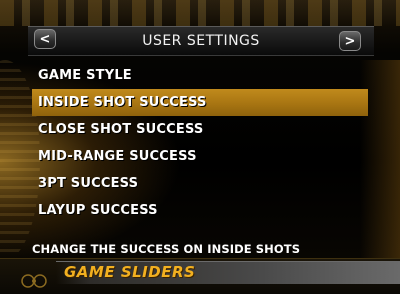  What do you see at coordinates (121, 129) in the screenshot?
I see `menu-item-label: CLOSE SHOT SUCCESS` at bounding box center [121, 129].